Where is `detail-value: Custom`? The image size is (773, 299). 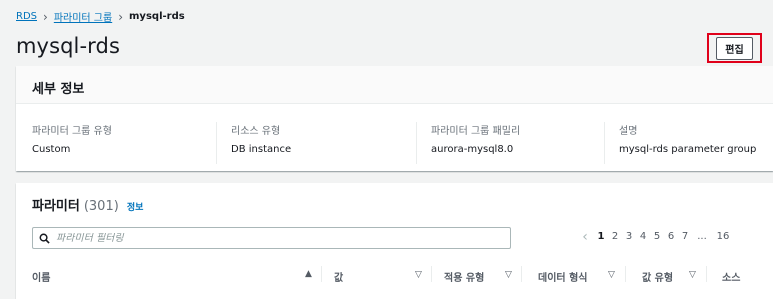
detail-value: Custom is located at coordinates (51, 149).